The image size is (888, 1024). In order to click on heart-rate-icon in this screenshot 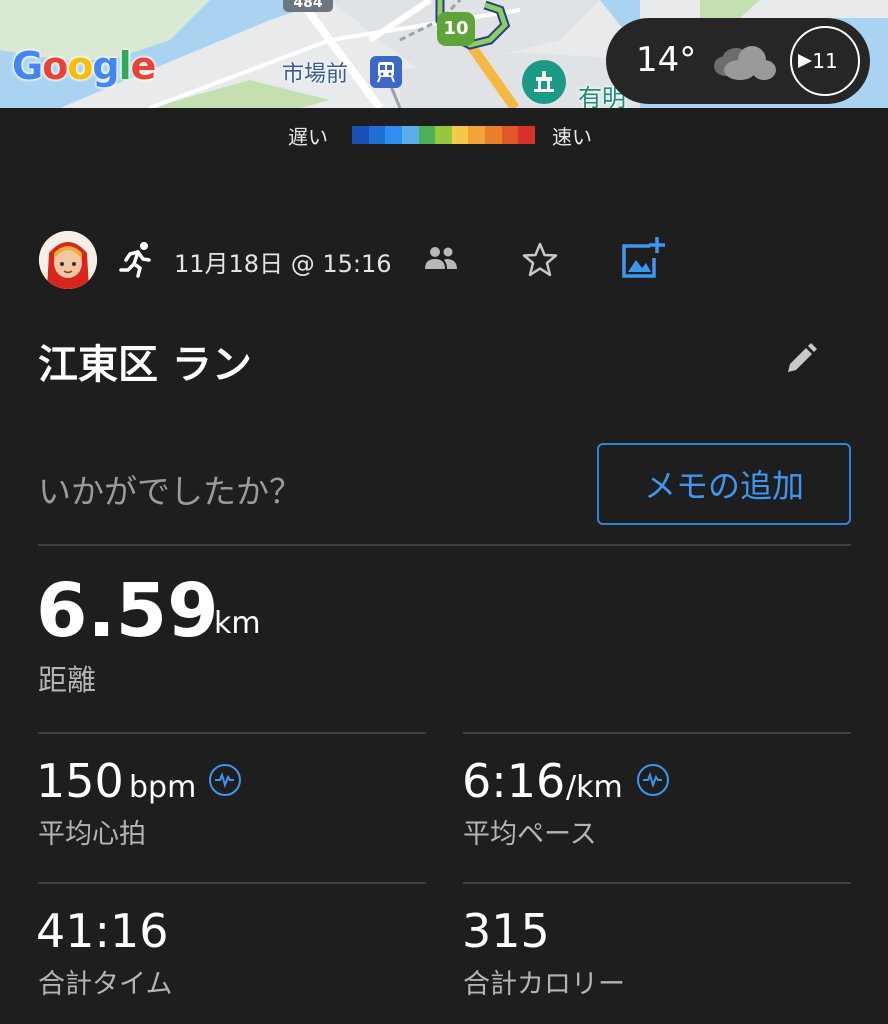, I will do `click(225, 780)`.